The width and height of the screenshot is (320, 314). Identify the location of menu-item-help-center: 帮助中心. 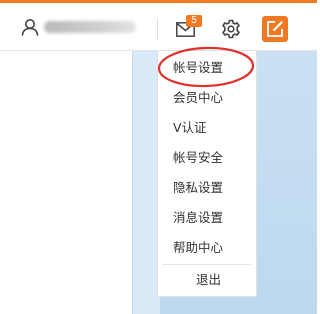
(207, 248).